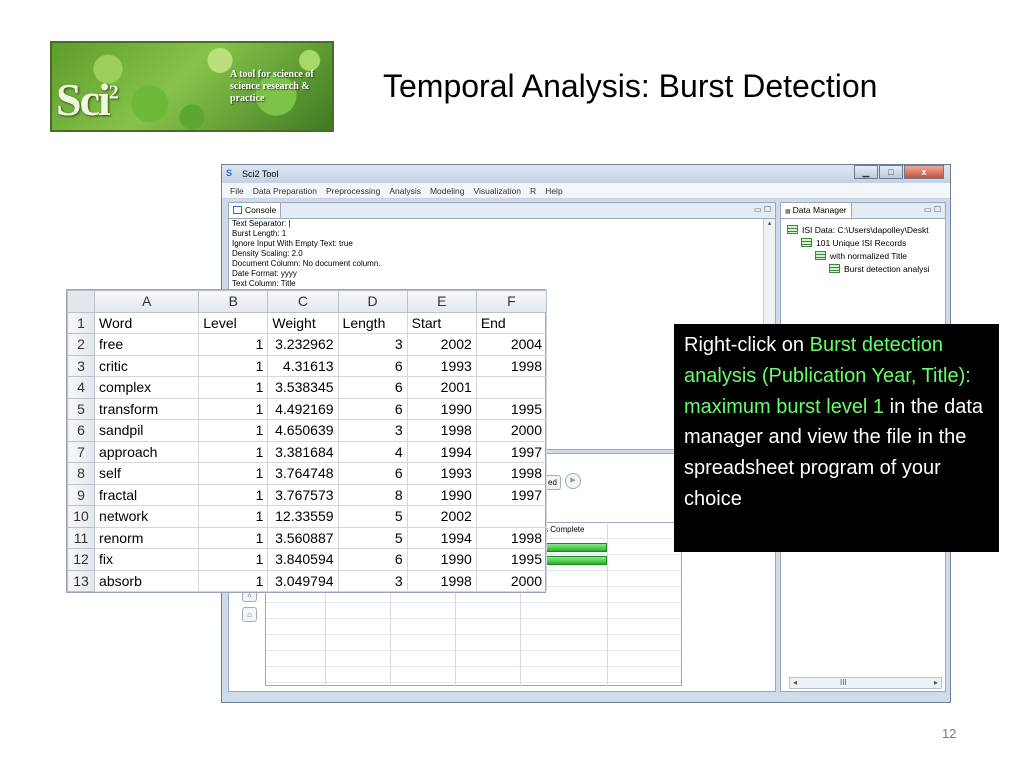 The height and width of the screenshot is (768, 1024). Describe the element at coordinates (511, 322) in the screenshot. I see `cell: End` at that location.